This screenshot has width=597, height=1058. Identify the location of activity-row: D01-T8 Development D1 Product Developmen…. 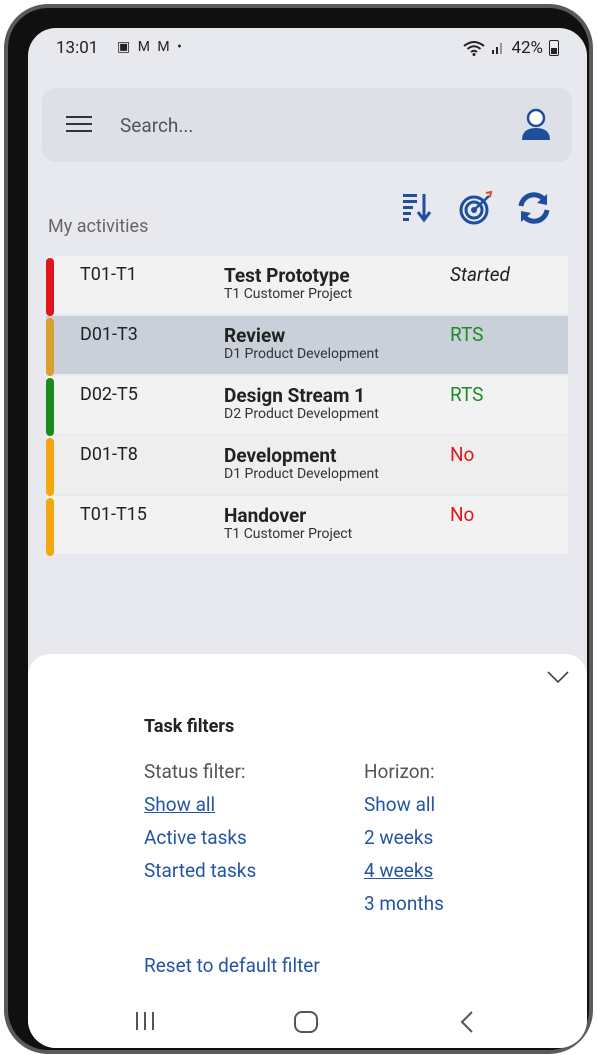
(307, 466).